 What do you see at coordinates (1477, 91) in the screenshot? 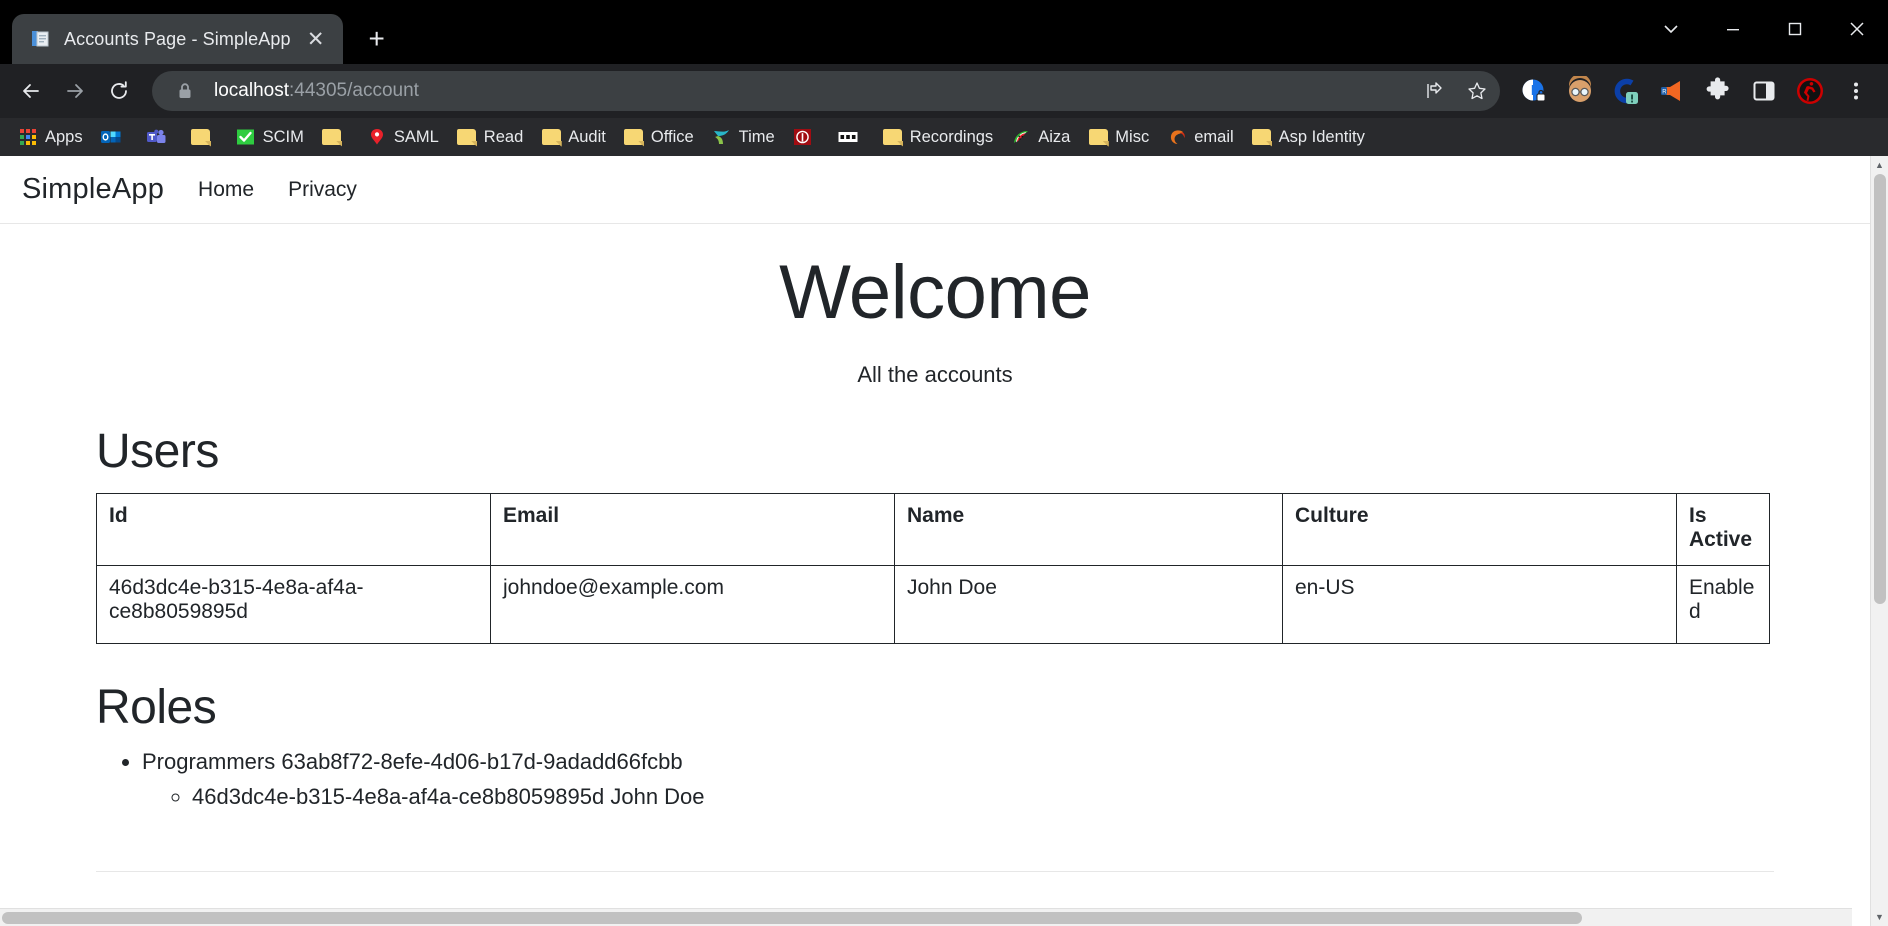
I see `star-icon` at bounding box center [1477, 91].